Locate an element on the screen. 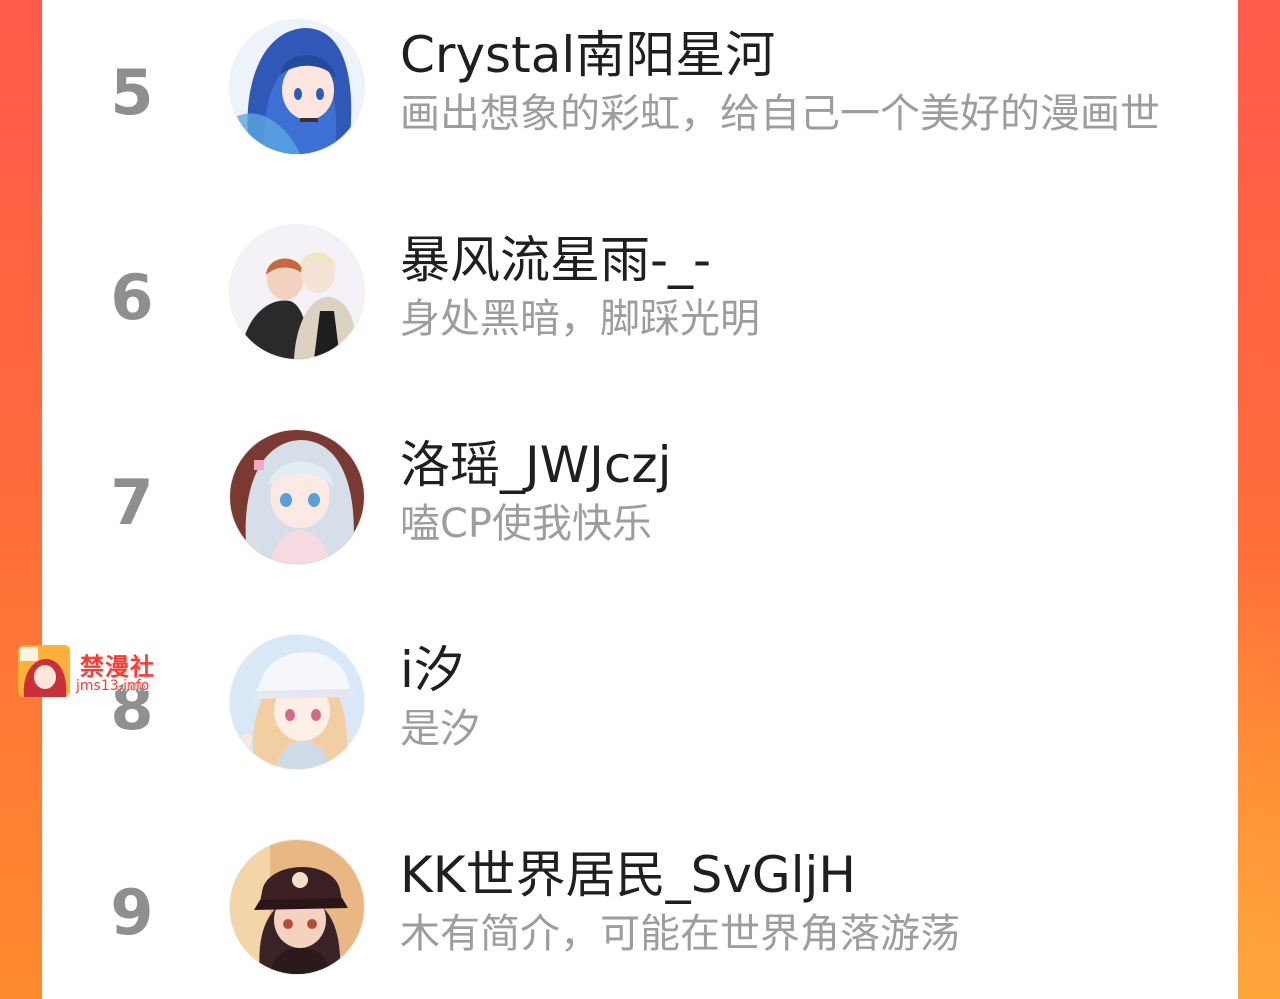  rank-number: 6 is located at coordinates (132, 297).